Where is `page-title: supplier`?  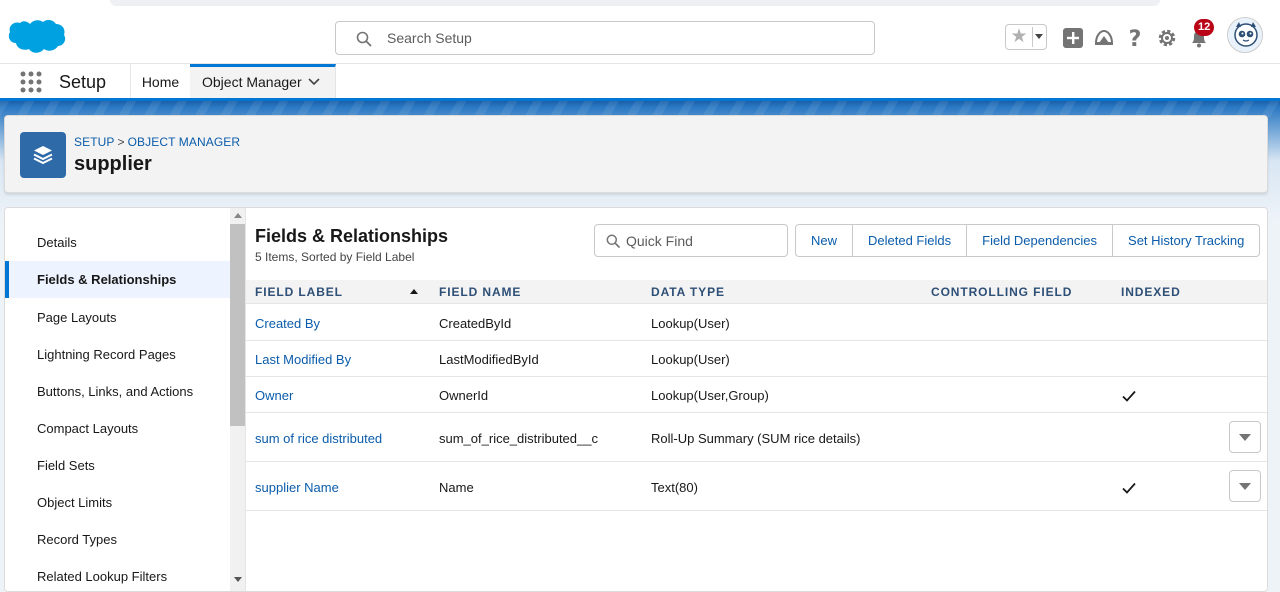 page-title: supplier is located at coordinates (113, 164).